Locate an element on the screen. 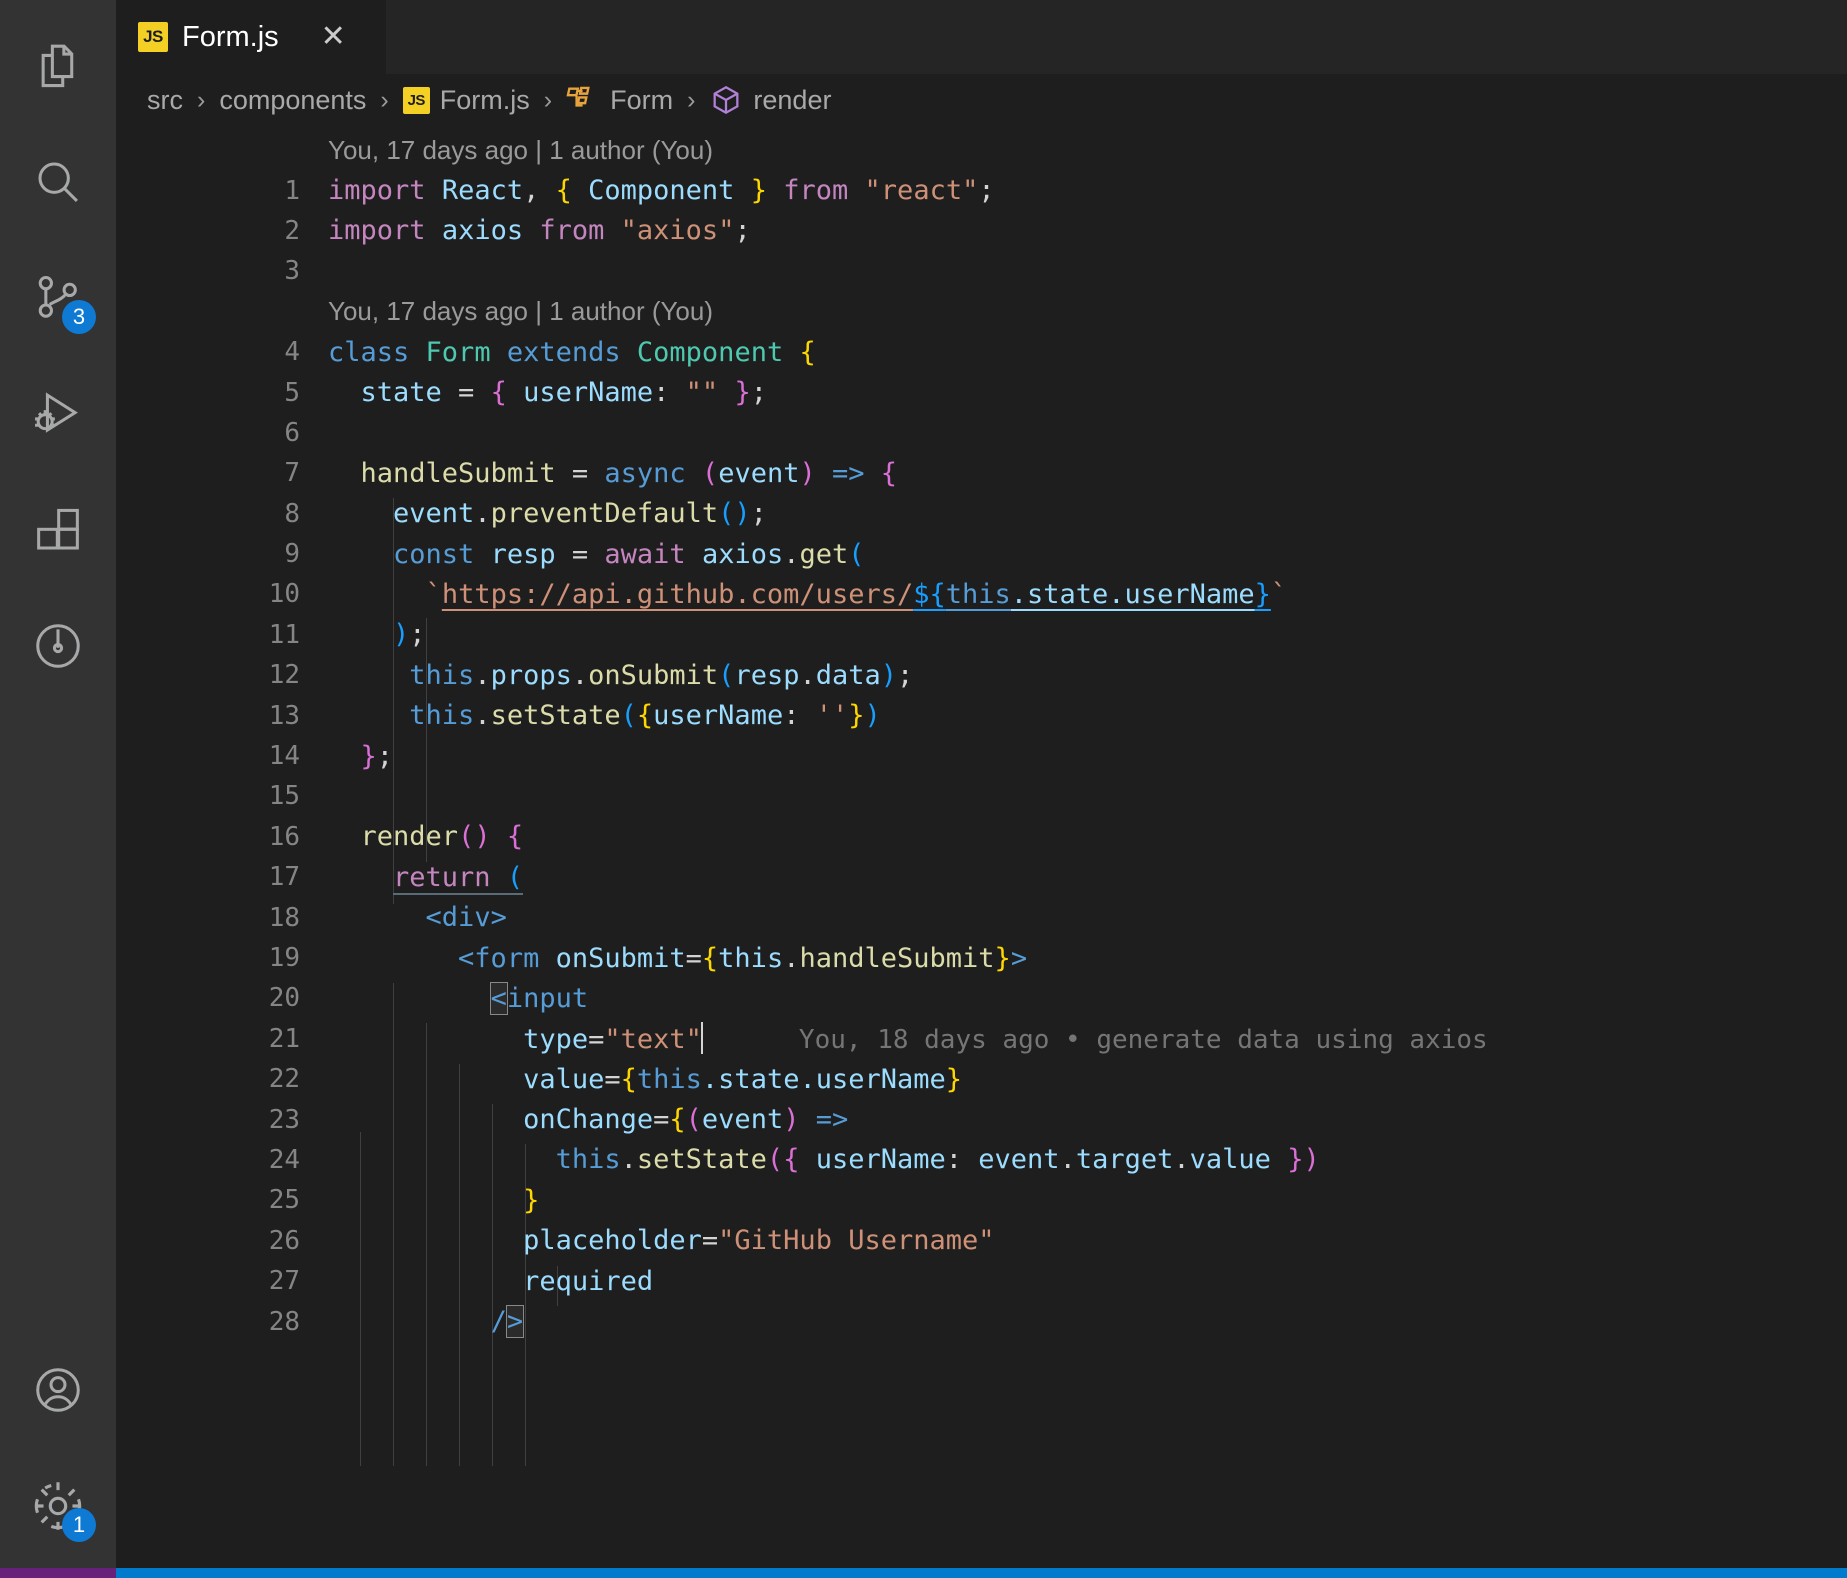 Image resolution: width=1847 pixels, height=1578 pixels. line-number: 7 is located at coordinates (292, 473).